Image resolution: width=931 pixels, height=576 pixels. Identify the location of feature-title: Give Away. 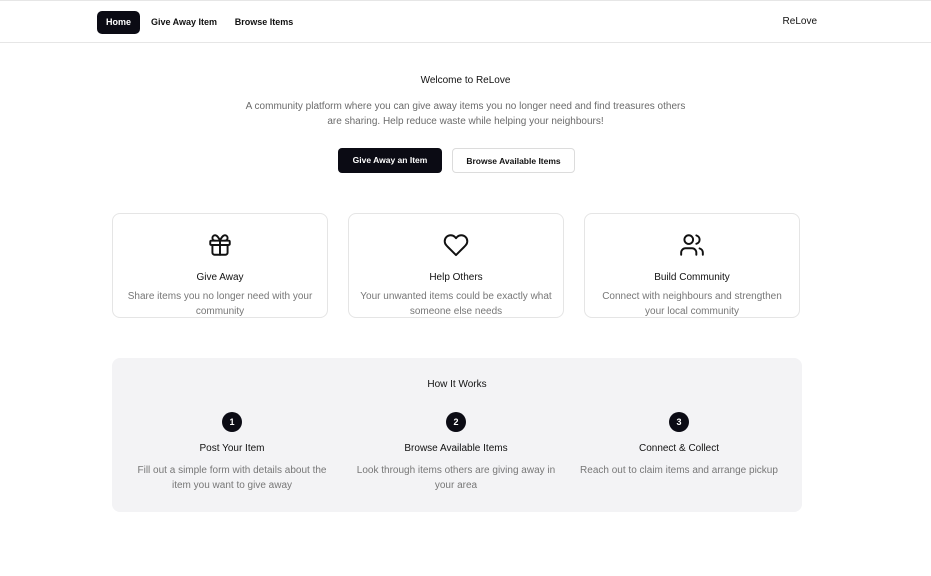
(220, 277).